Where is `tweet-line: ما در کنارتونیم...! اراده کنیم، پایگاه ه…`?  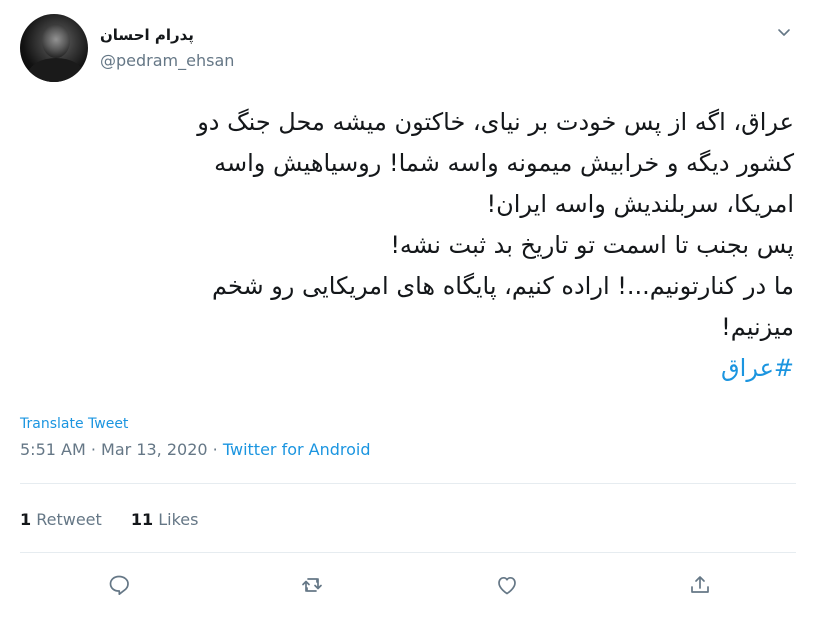
tweet-line: ما در کنارتونیم...! اراده کنیم، پایگاه ه… is located at coordinates (503, 286).